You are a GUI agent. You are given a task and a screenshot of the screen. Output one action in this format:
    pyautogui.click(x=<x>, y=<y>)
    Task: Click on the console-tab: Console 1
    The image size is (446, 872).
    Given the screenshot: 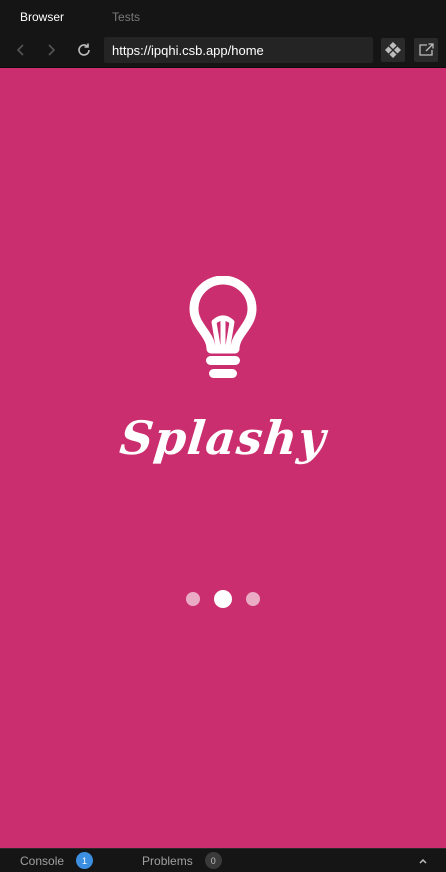 What is the action you would take?
    pyautogui.click(x=57, y=860)
    